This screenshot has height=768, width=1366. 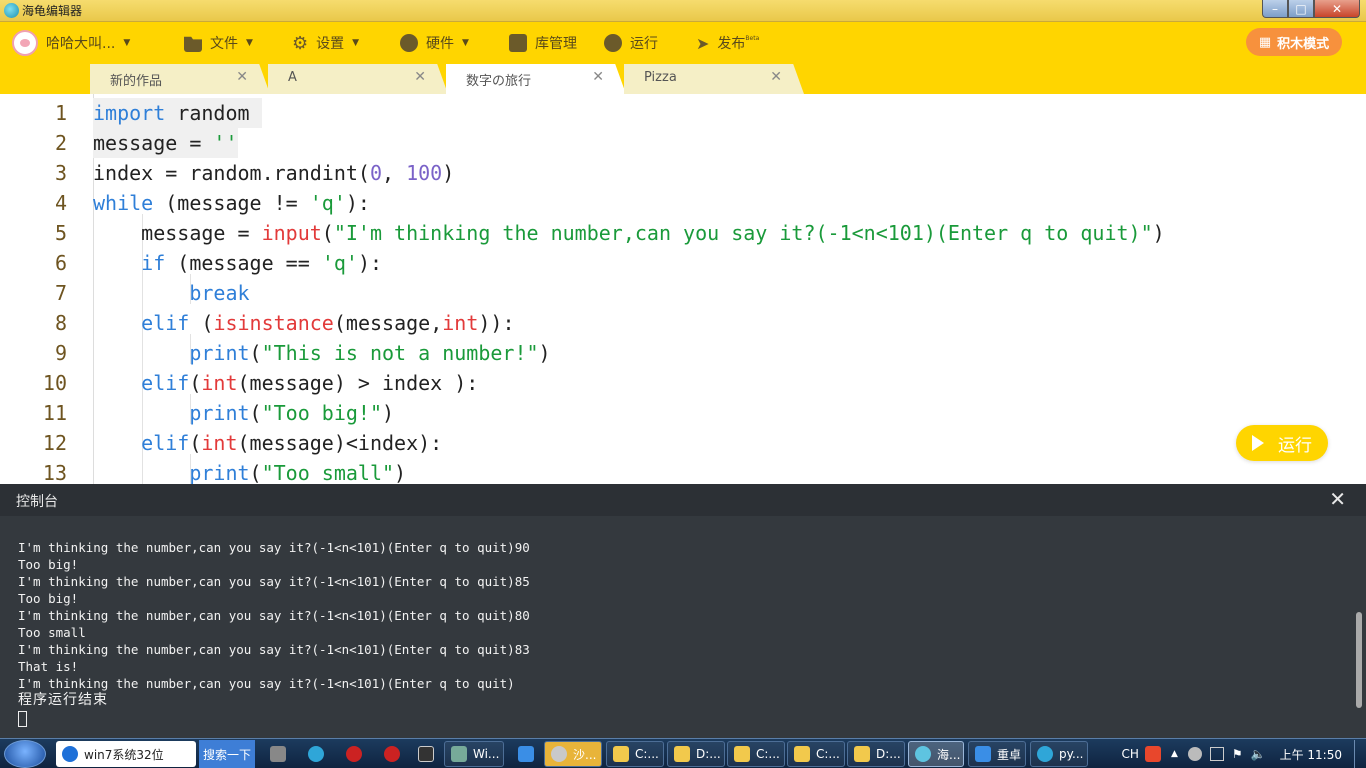 I want to click on app-logo-icon, so click(x=11, y=10).